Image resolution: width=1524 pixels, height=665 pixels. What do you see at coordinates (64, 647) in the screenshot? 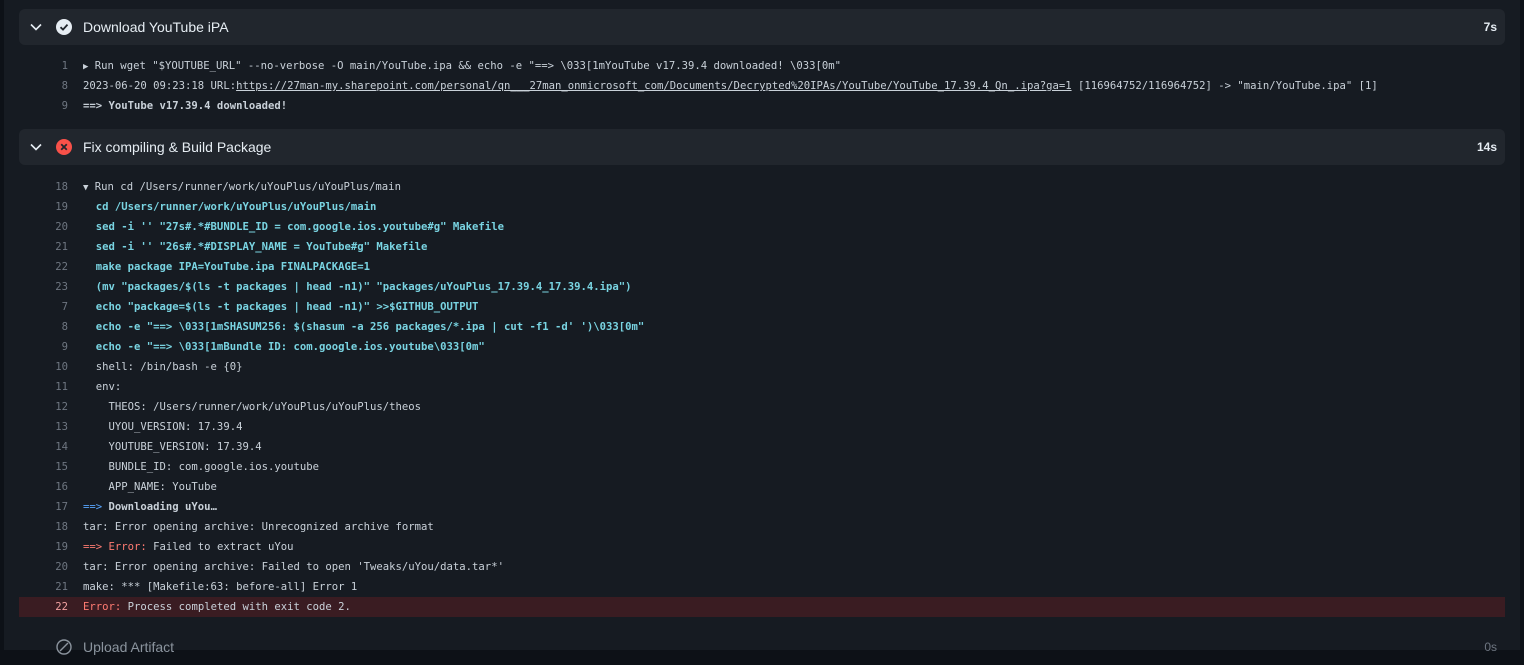
I see `skipped-circle-icon` at bounding box center [64, 647].